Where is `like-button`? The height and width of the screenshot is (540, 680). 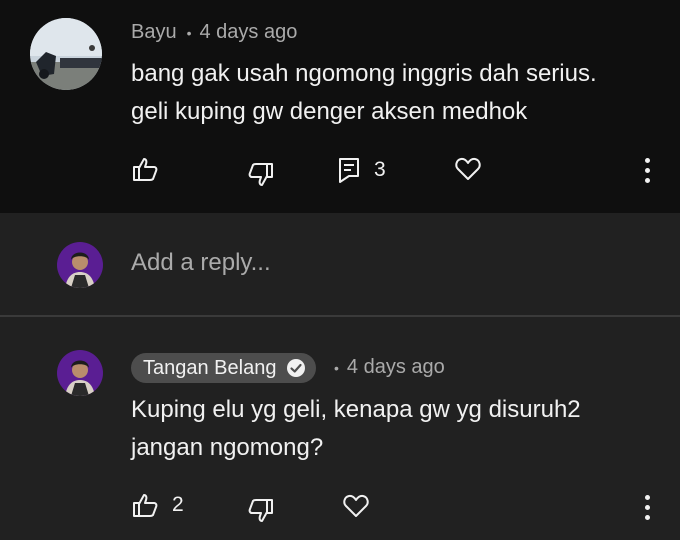 like-button is located at coordinates (145, 169).